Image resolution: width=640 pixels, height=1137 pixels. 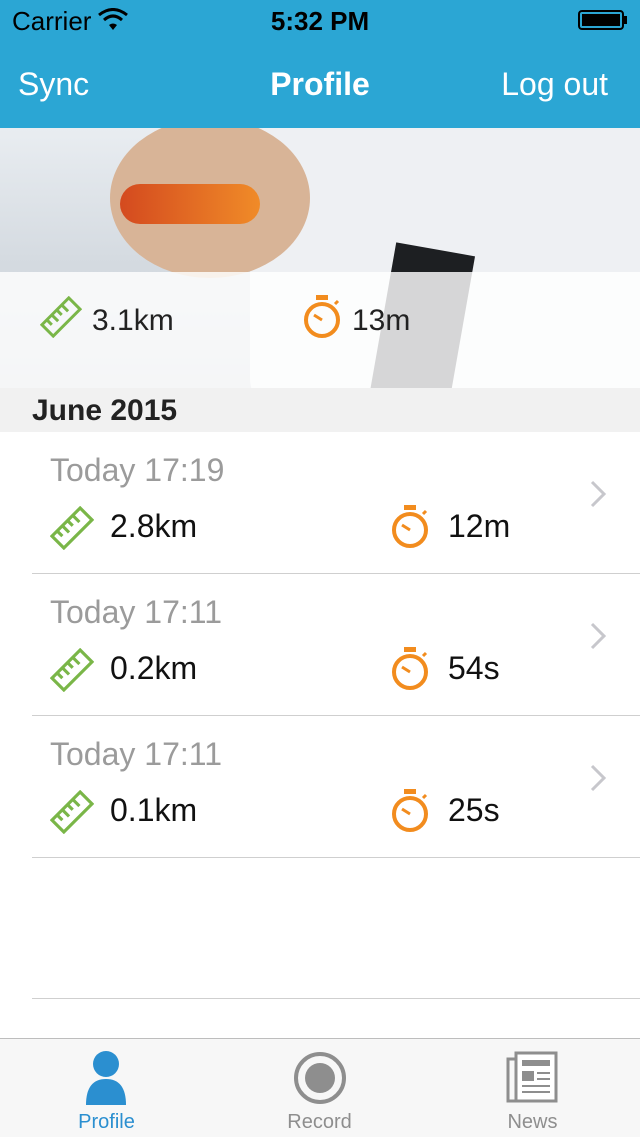 I want to click on activity-row: Today 17:19 2.8km 12m, so click(x=320, y=503).